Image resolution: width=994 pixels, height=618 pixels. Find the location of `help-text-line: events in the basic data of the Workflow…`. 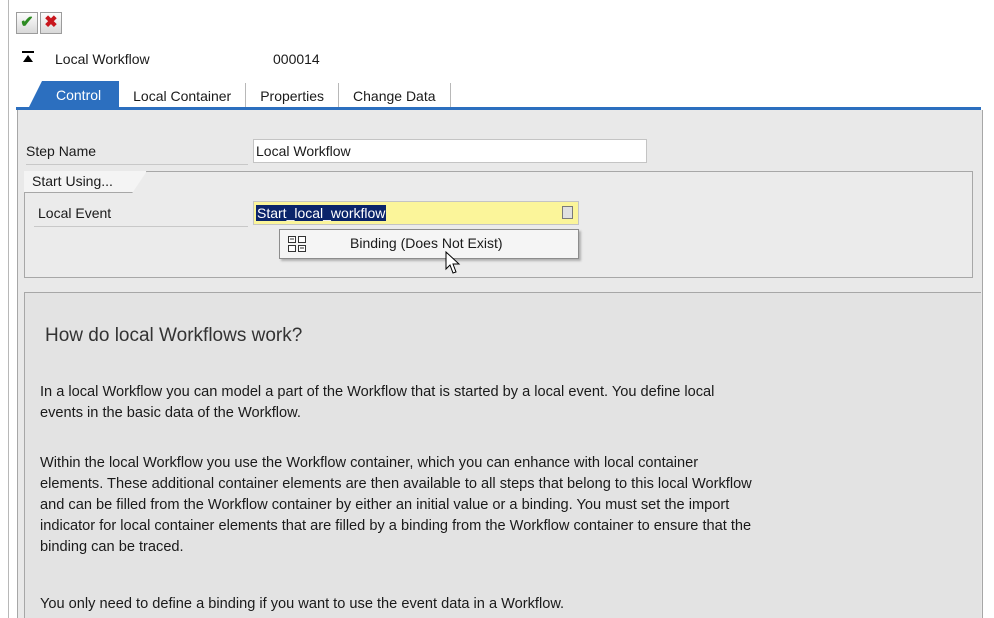

help-text-line: events in the basic data of the Workflow… is located at coordinates (170, 413).